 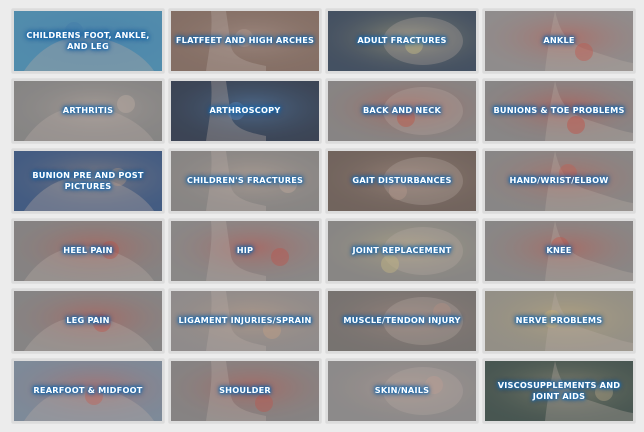 I want to click on tile-label: REARFOOT & MIDFOOT, so click(x=88, y=390).